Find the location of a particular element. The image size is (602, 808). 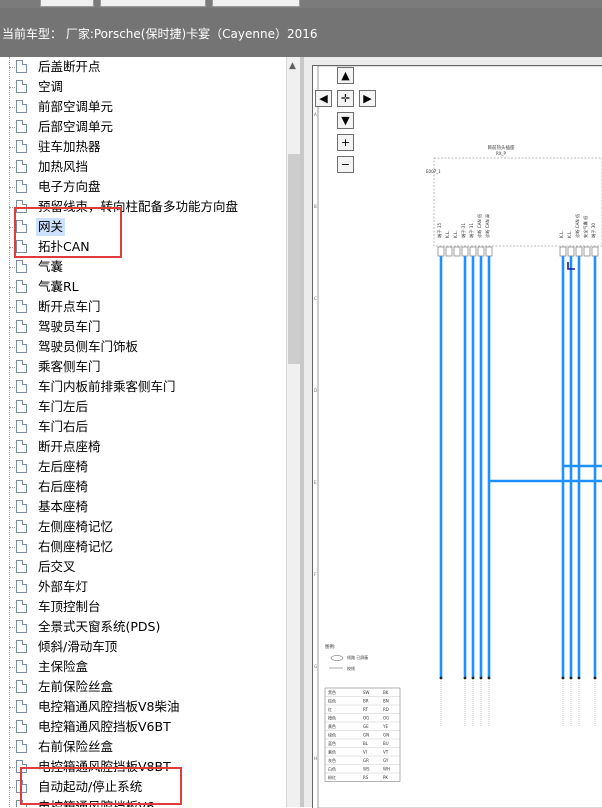

tree-item: 气囊RL is located at coordinates (143, 287).